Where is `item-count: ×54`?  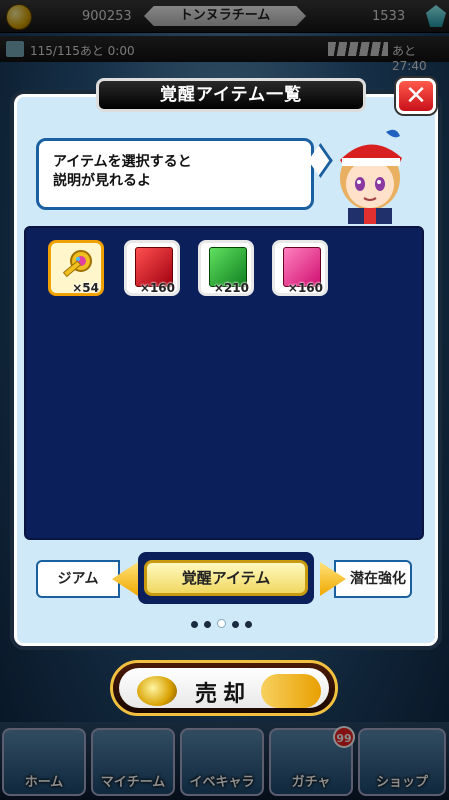
item-count: ×54 is located at coordinates (85, 288).